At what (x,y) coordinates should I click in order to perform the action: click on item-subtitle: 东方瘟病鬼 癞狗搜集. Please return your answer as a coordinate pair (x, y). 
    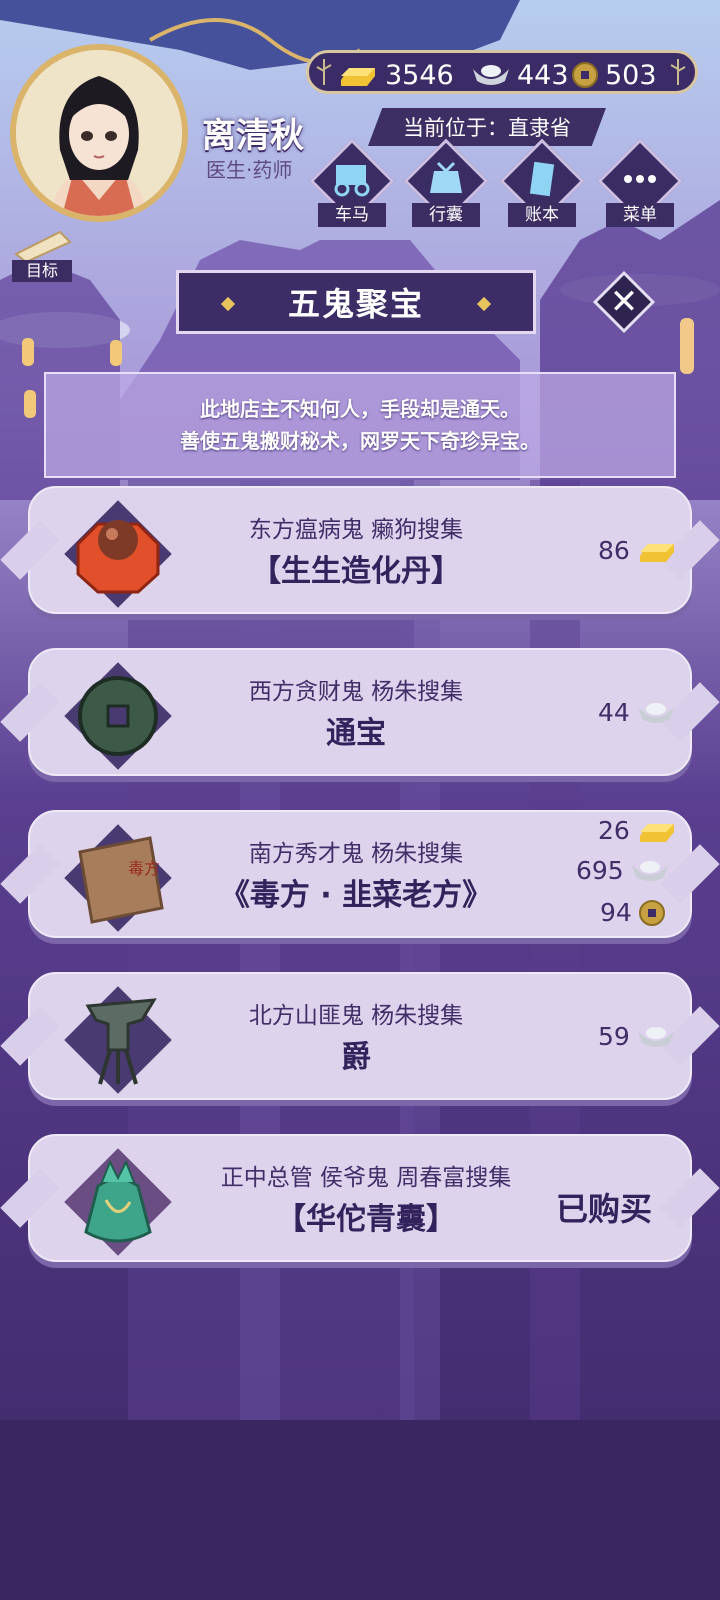
    Looking at the image, I should click on (356, 530).